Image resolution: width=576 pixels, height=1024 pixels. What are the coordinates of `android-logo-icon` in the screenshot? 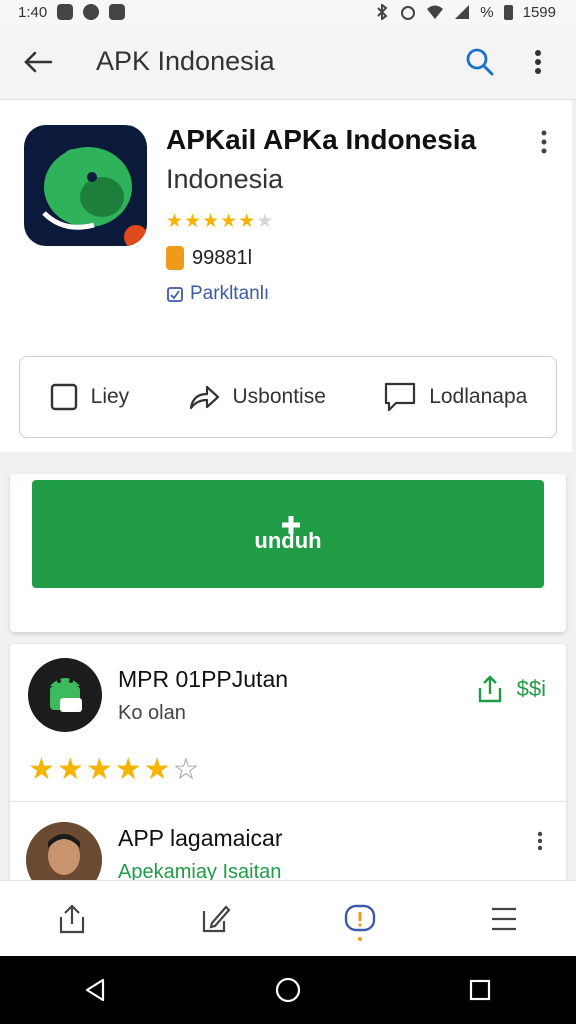 It's located at (94, 196).